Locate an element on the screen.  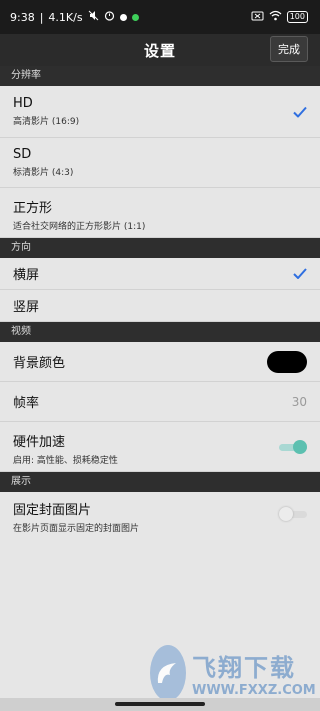
network-speed: 4.1K/s is located at coordinates (65, 17).